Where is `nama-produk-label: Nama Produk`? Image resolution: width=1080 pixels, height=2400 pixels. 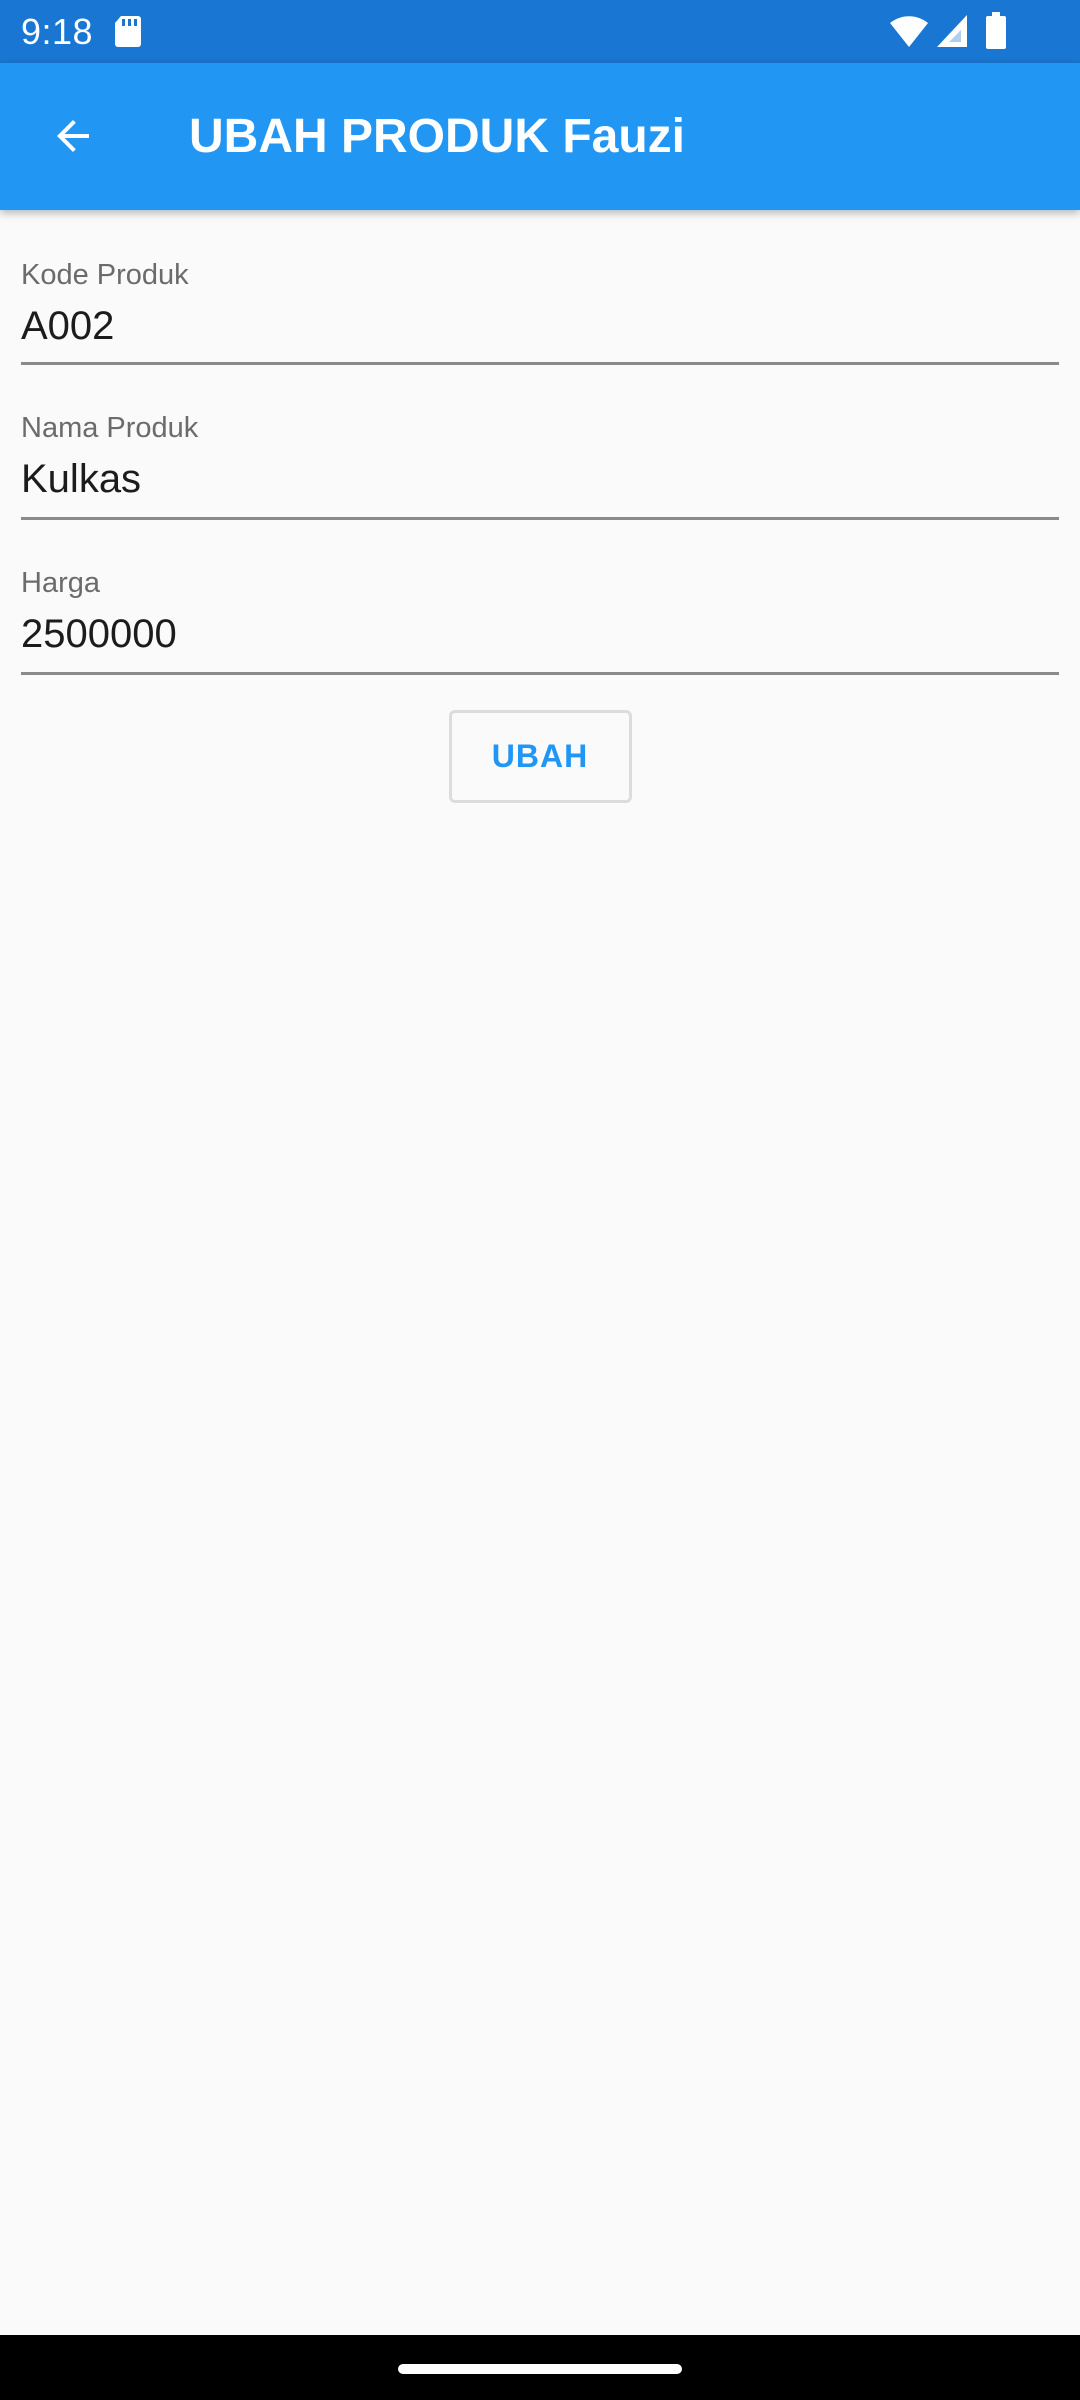
nama-produk-label: Nama Produk is located at coordinates (110, 428).